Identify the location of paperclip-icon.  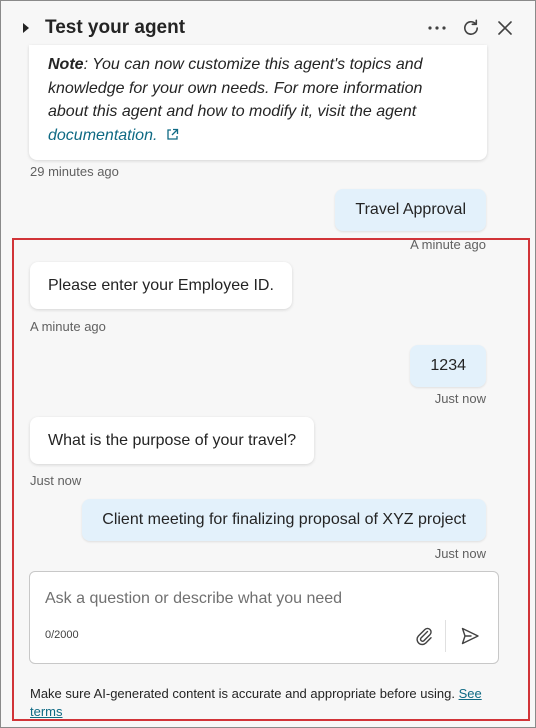
(424, 636).